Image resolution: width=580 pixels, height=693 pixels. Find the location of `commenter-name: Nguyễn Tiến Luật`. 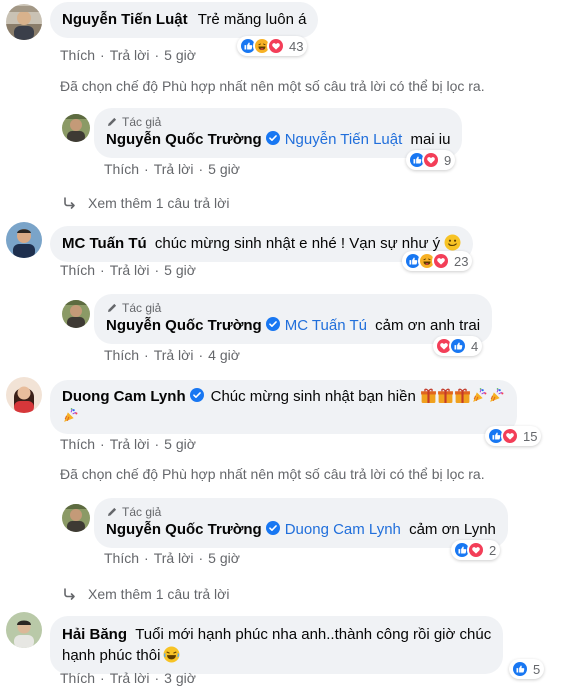

commenter-name: Nguyễn Tiến Luật is located at coordinates (125, 19).